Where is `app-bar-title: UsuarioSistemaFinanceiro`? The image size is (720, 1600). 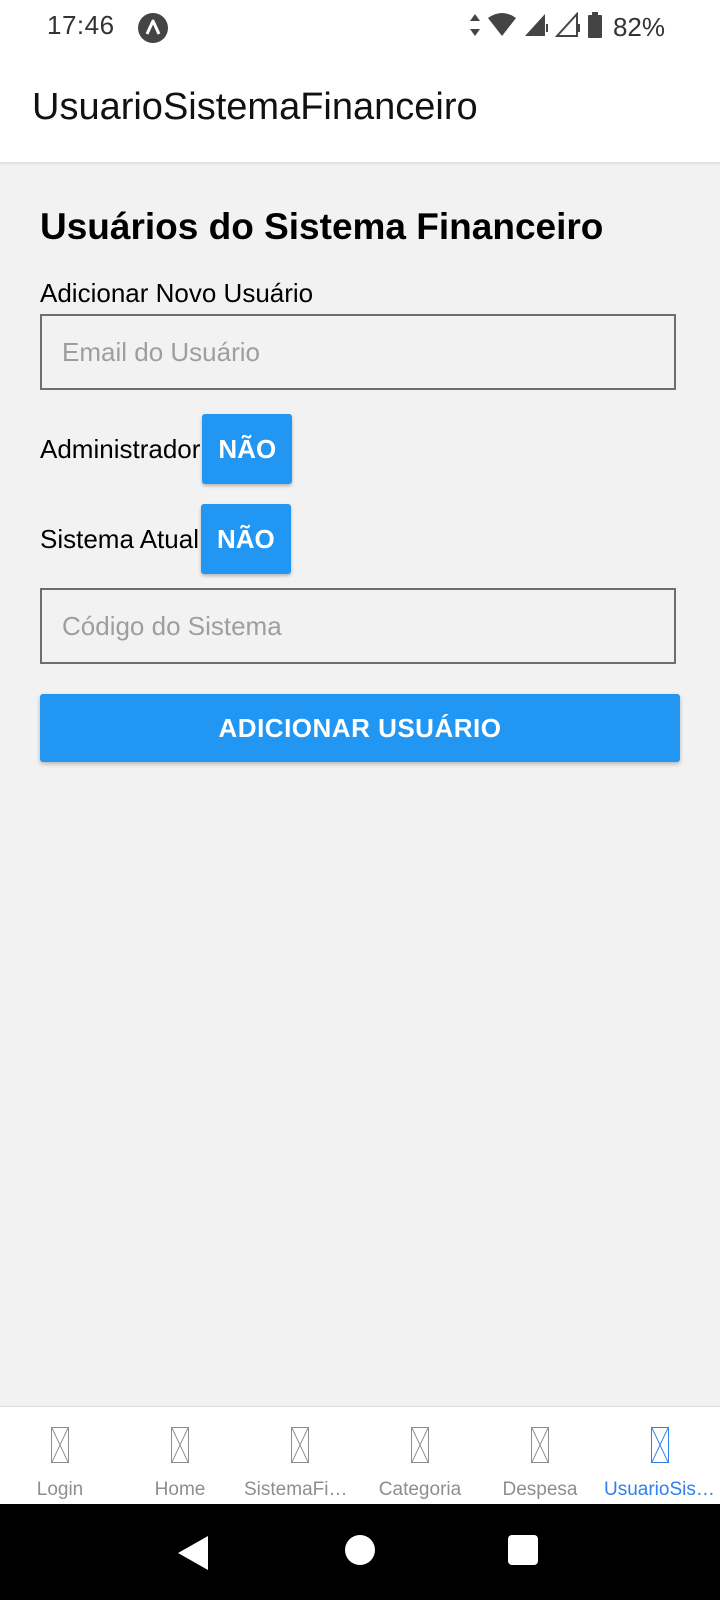 app-bar-title: UsuarioSistemaFinanceiro is located at coordinates (255, 107).